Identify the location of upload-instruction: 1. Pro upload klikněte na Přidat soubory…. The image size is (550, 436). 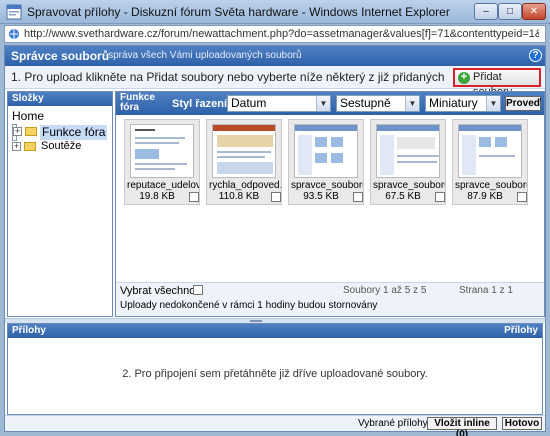
(228, 77).